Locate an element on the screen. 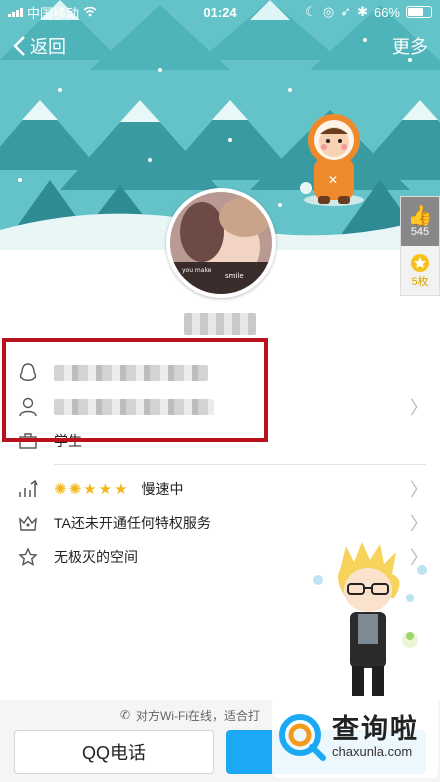 The width and height of the screenshot is (440, 782). divider is located at coordinates (240, 464).